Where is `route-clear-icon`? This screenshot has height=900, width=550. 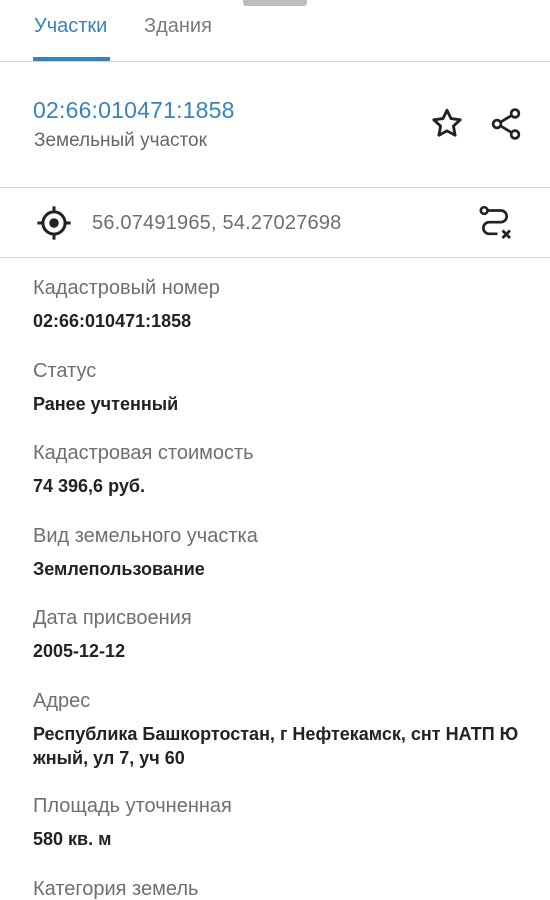
route-clear-icon is located at coordinates (495, 222).